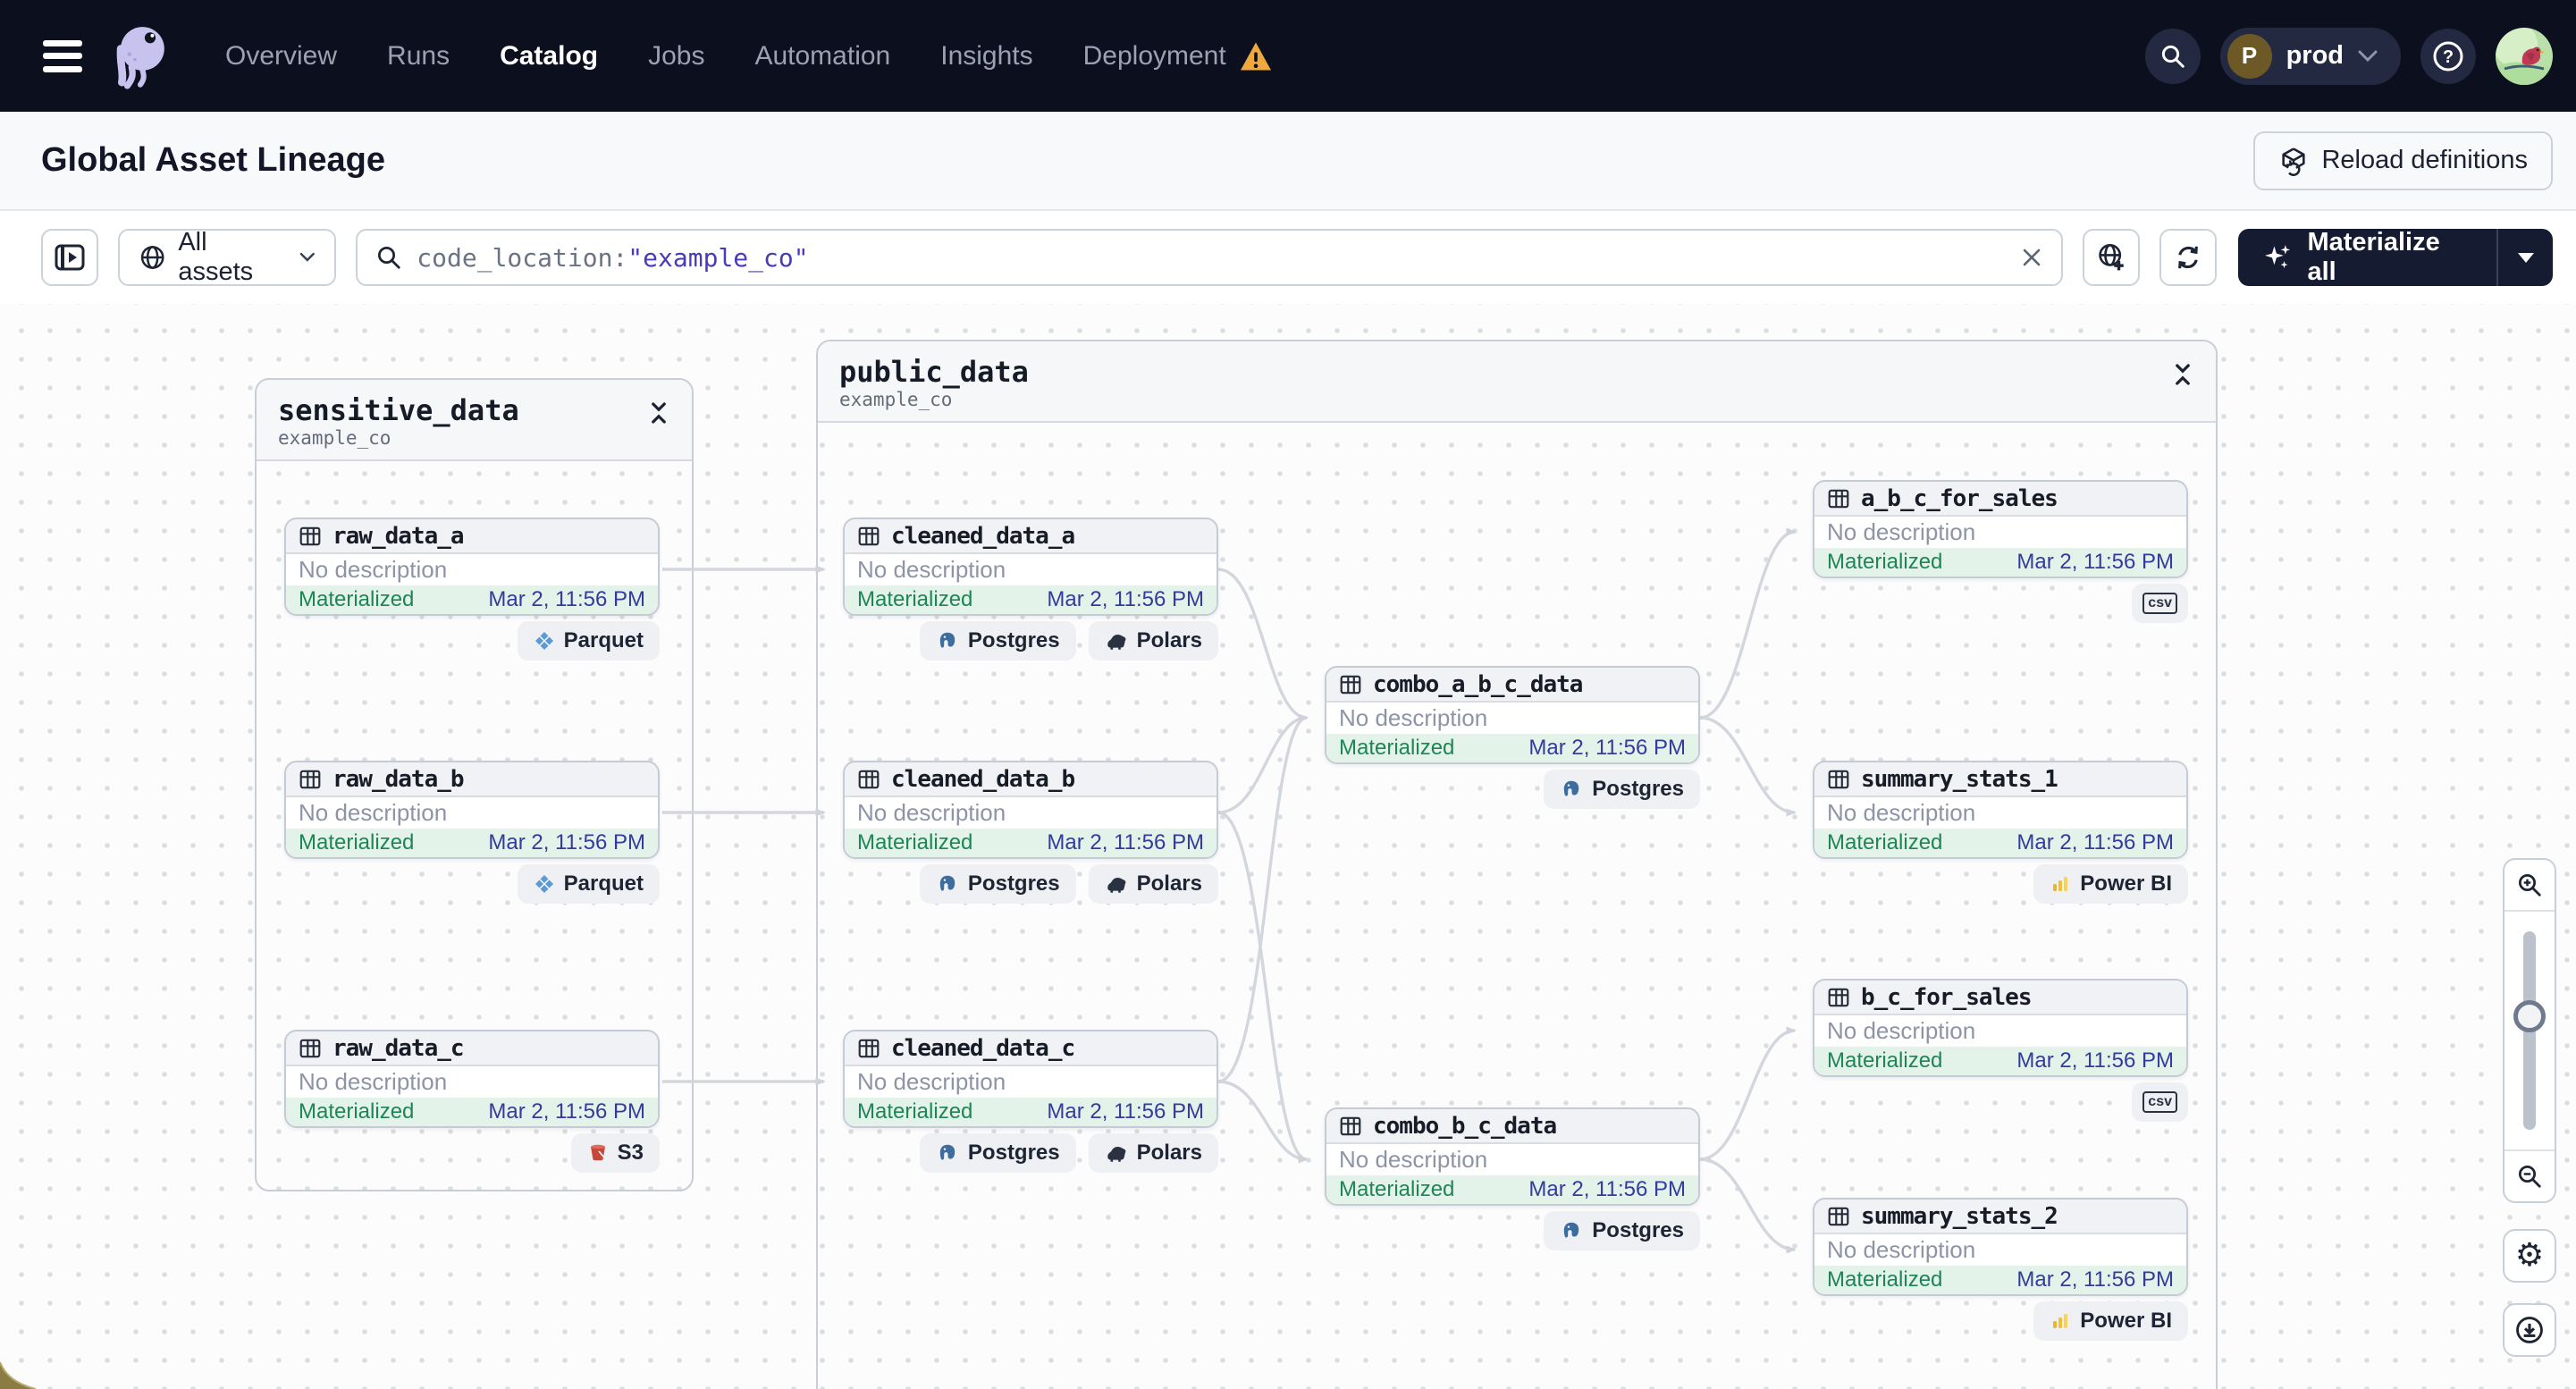  I want to click on powerbi-icon, so click(2061, 884).